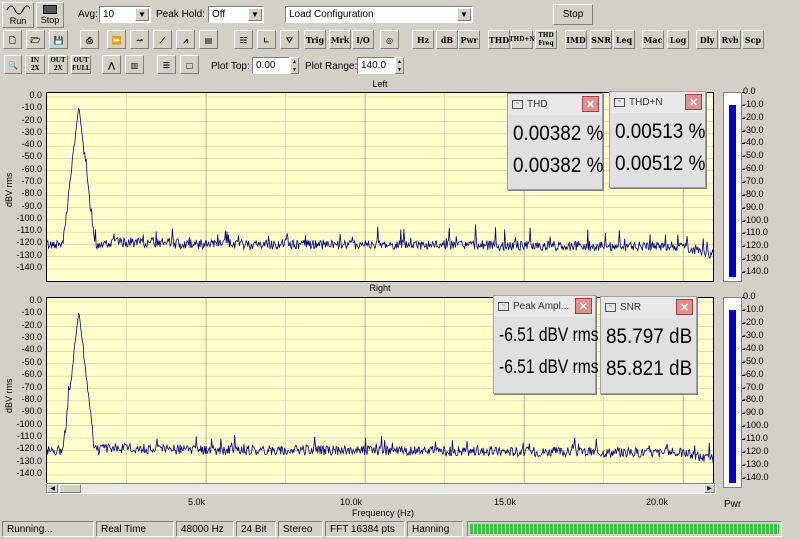  I want to click on tool-button-i-o: I/O, so click(363, 39).